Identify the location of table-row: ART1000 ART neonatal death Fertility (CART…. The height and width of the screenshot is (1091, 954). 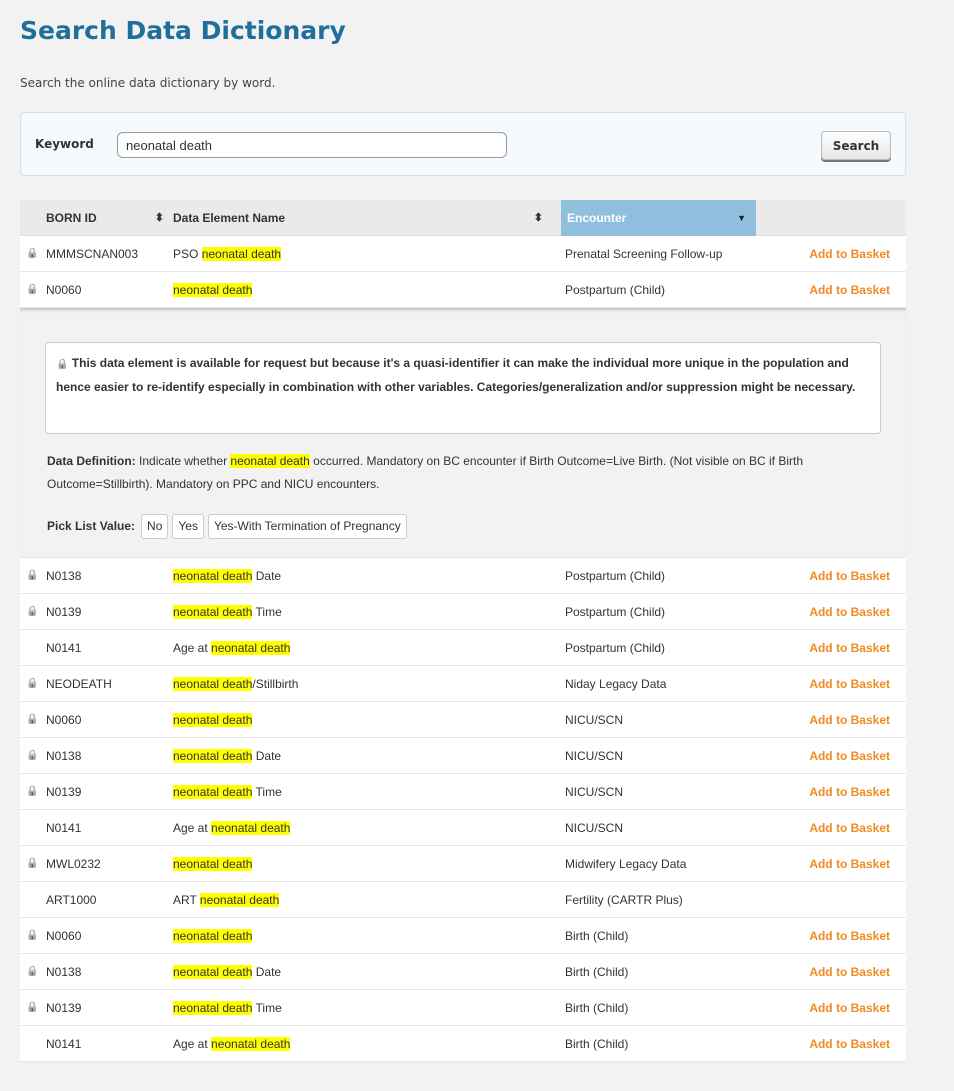
(463, 900).